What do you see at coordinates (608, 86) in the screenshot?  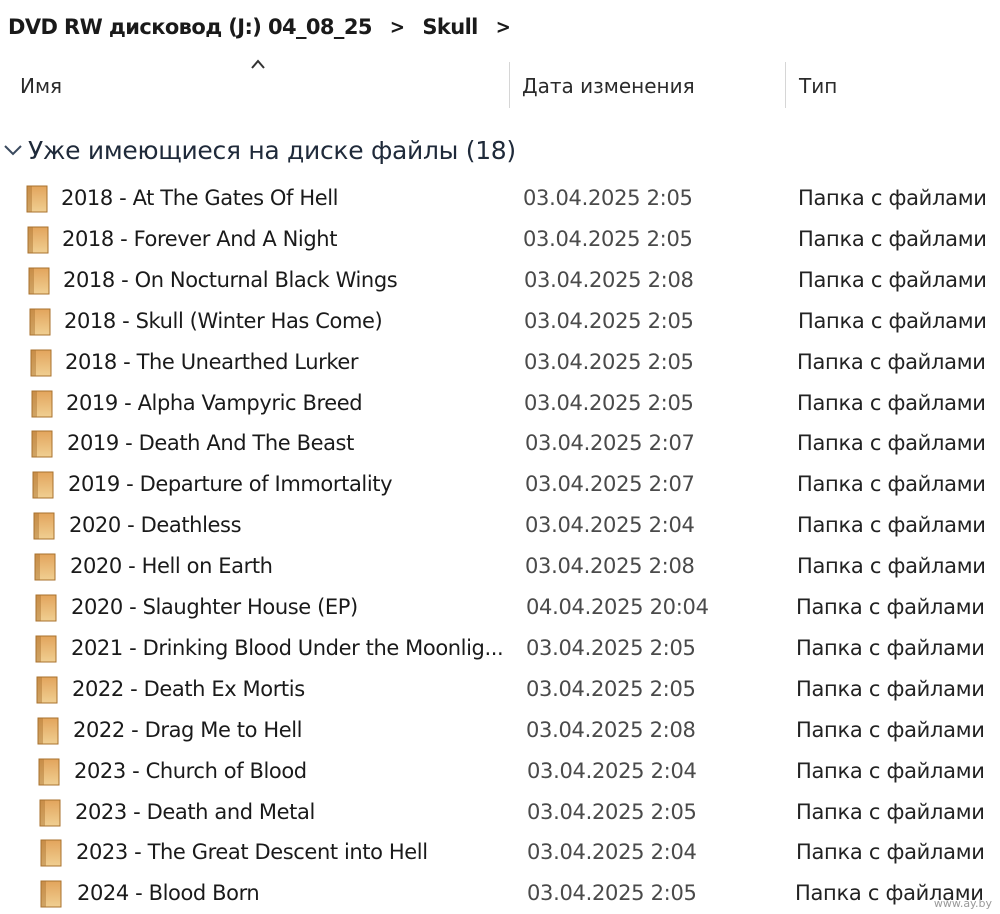 I see `column-header-date: Дата изменения` at bounding box center [608, 86].